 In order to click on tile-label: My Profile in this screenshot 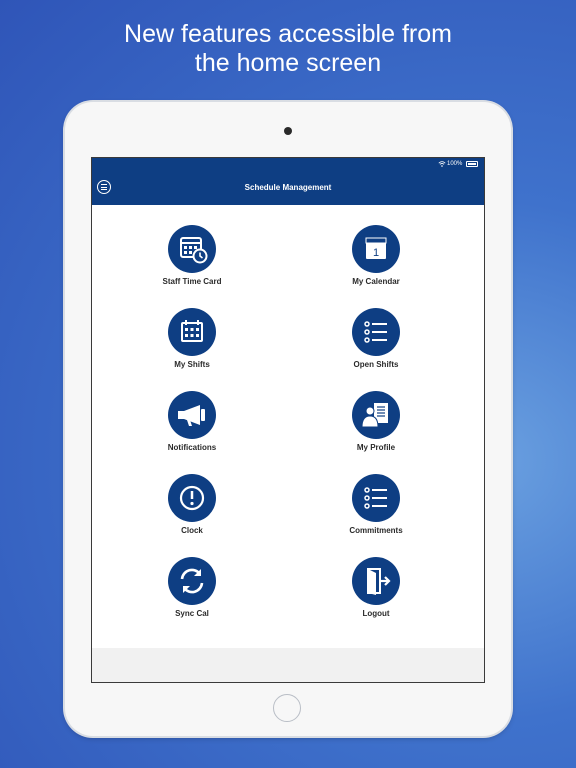, I will do `click(376, 447)`.